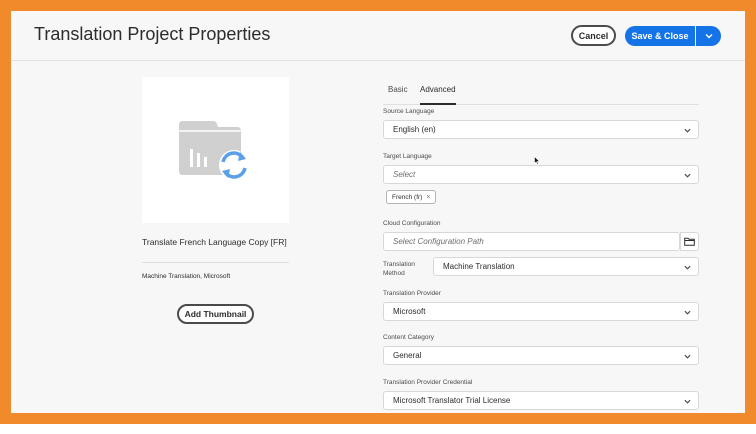  What do you see at coordinates (152, 34) in the screenshot?
I see `page-title: Translation Project Properties` at bounding box center [152, 34].